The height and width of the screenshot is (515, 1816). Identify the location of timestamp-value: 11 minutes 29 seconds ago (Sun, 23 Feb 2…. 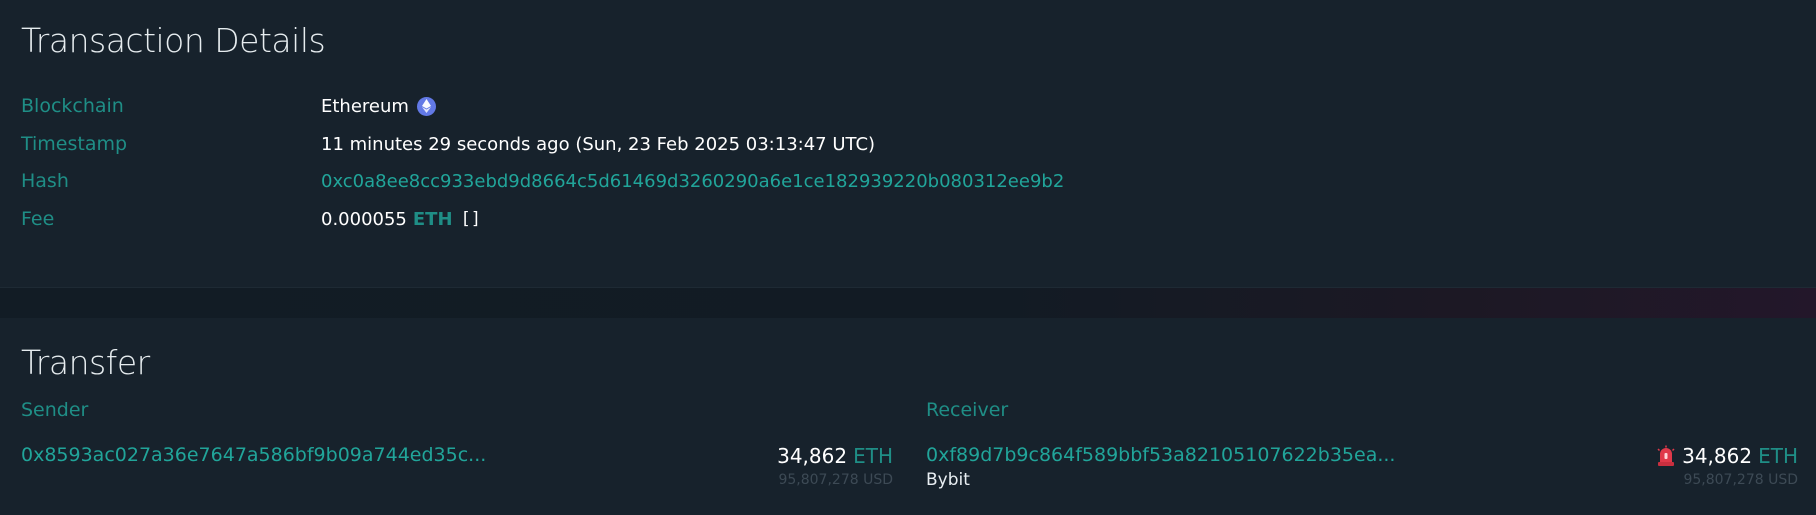
(598, 144).